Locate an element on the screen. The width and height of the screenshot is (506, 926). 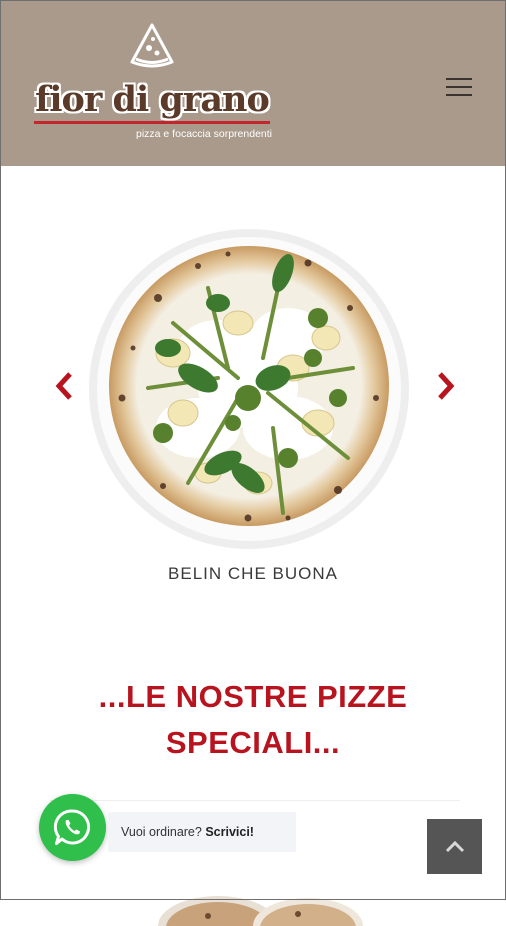
whatsapp-prompt: Vuoi ordinare? Scrivici! is located at coordinates (202, 832).